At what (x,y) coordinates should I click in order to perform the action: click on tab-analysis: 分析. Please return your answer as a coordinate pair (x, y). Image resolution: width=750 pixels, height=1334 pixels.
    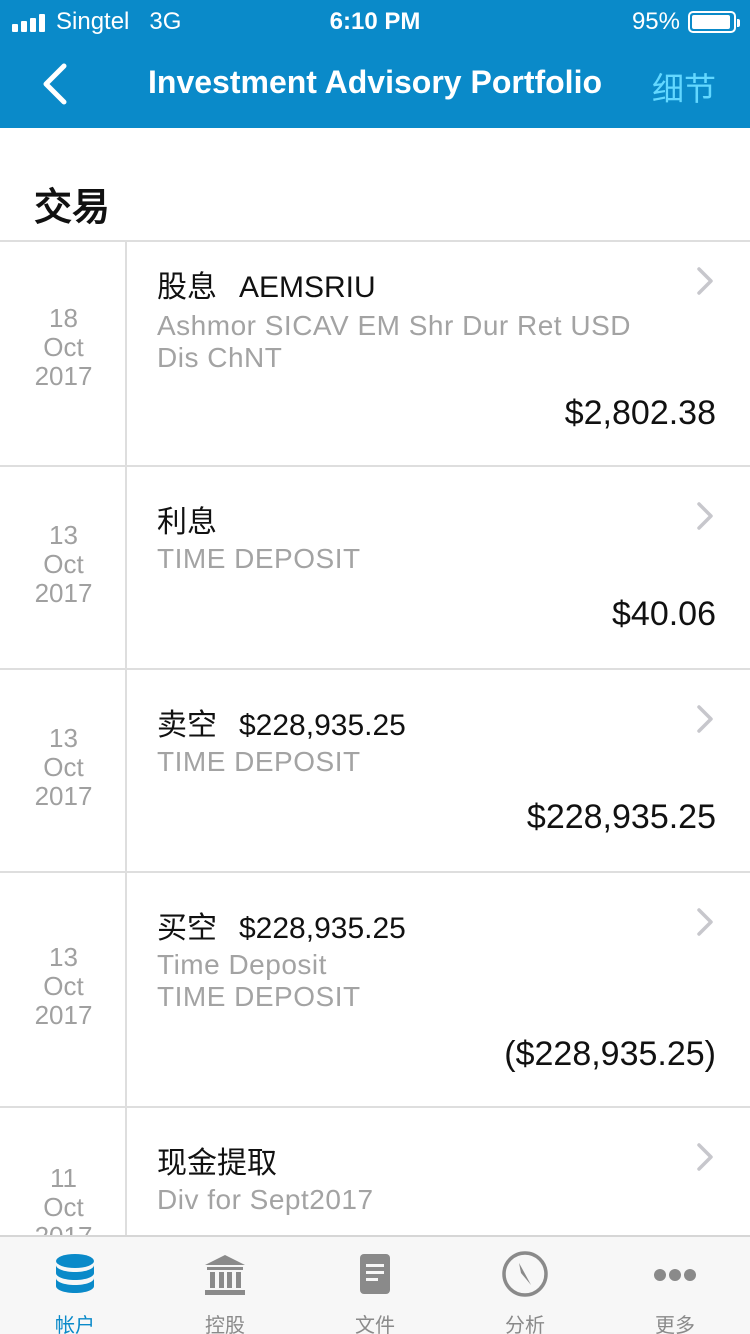
    Looking at the image, I should click on (525, 1285).